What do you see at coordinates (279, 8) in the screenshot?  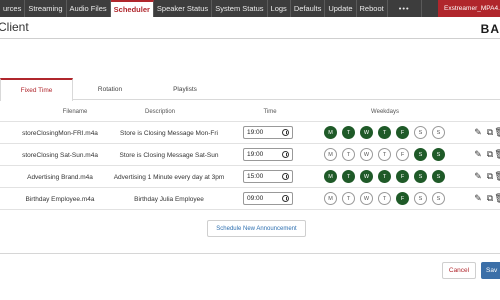 I see `nav-logs: Logs` at bounding box center [279, 8].